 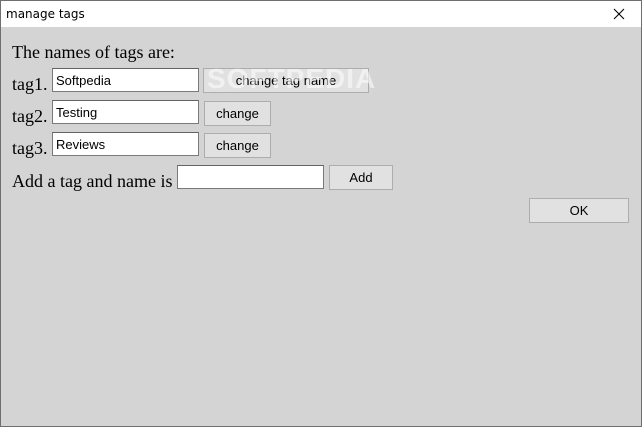 I want to click on change-tag2-button: change, so click(x=237, y=113).